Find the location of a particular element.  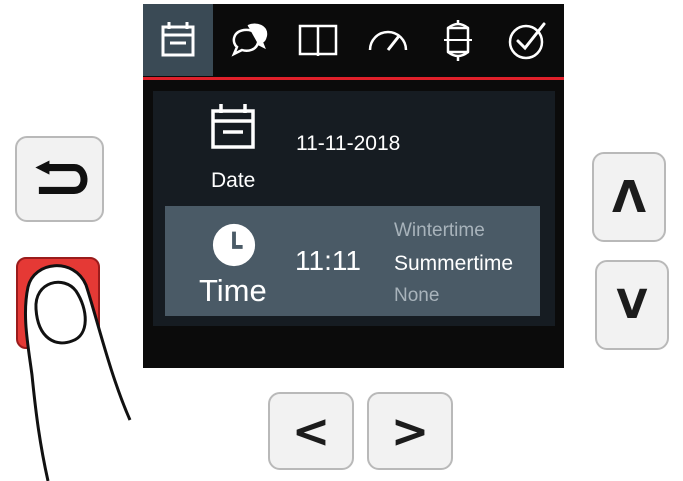

down-label: V is located at coordinates (632, 305).